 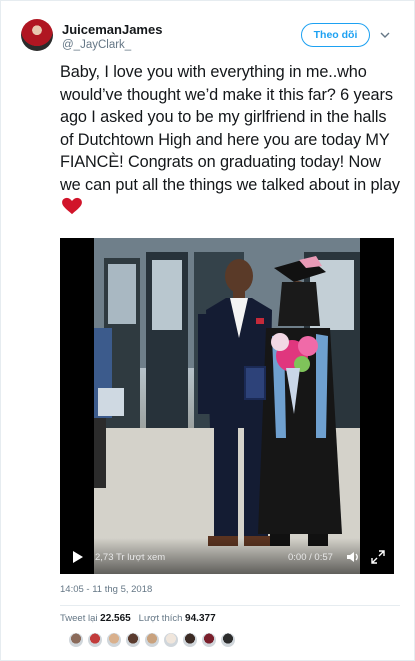 I want to click on fullscreen-icon, so click(x=378, y=557).